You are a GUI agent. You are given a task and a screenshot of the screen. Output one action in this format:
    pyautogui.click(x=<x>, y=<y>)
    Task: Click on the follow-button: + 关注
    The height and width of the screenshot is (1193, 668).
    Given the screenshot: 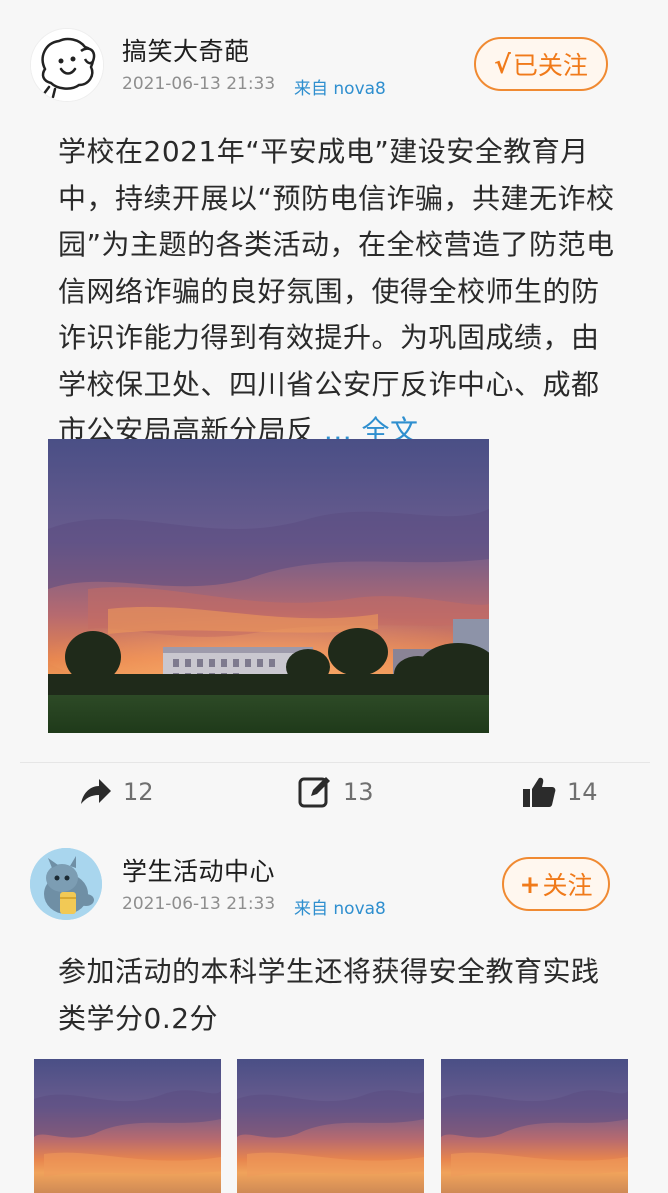 What is the action you would take?
    pyautogui.click(x=556, y=884)
    